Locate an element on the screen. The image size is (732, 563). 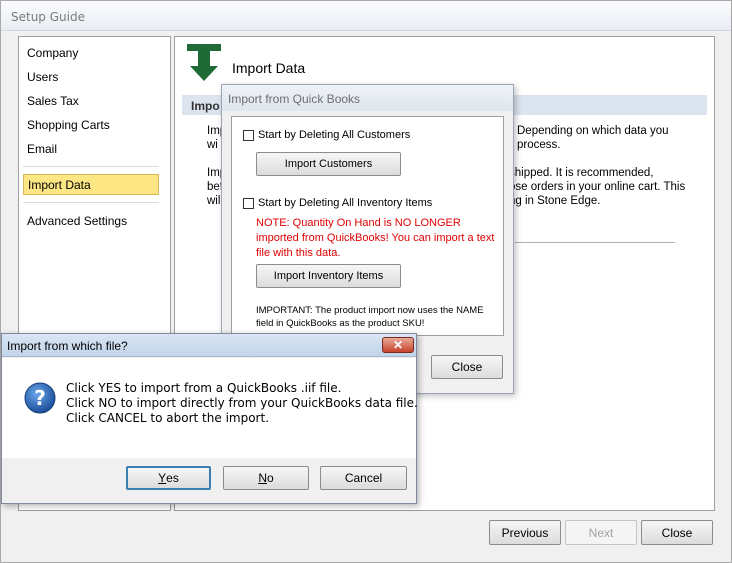
page-title: Import Data is located at coordinates (269, 68).